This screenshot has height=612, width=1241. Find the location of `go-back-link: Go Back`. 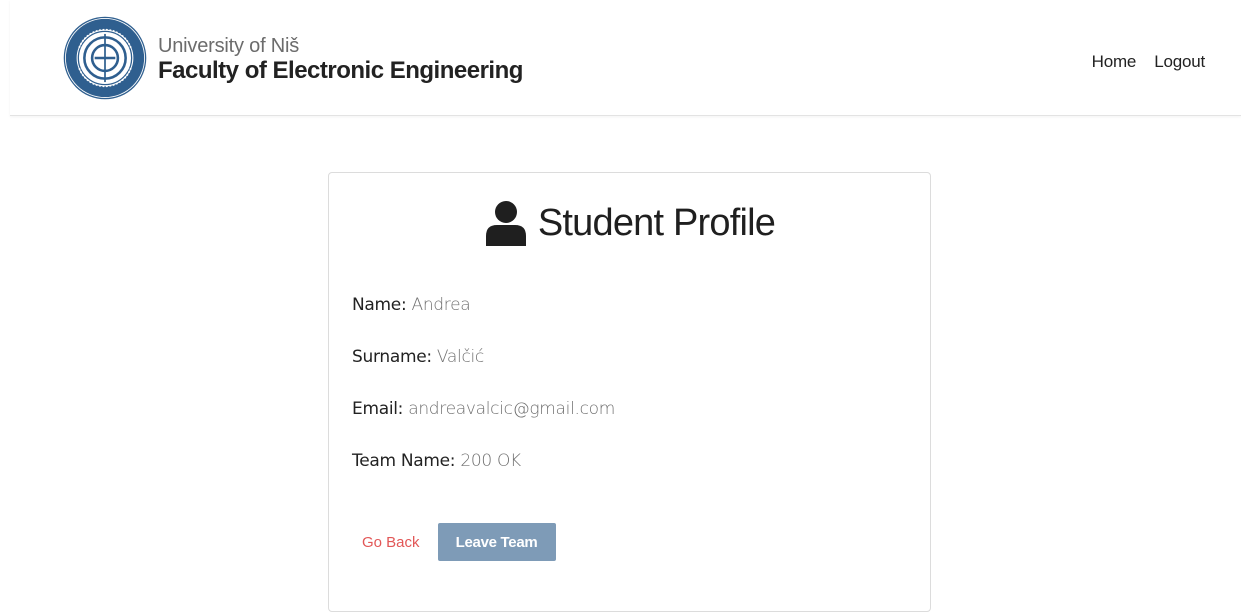

go-back-link: Go Back is located at coordinates (391, 542).